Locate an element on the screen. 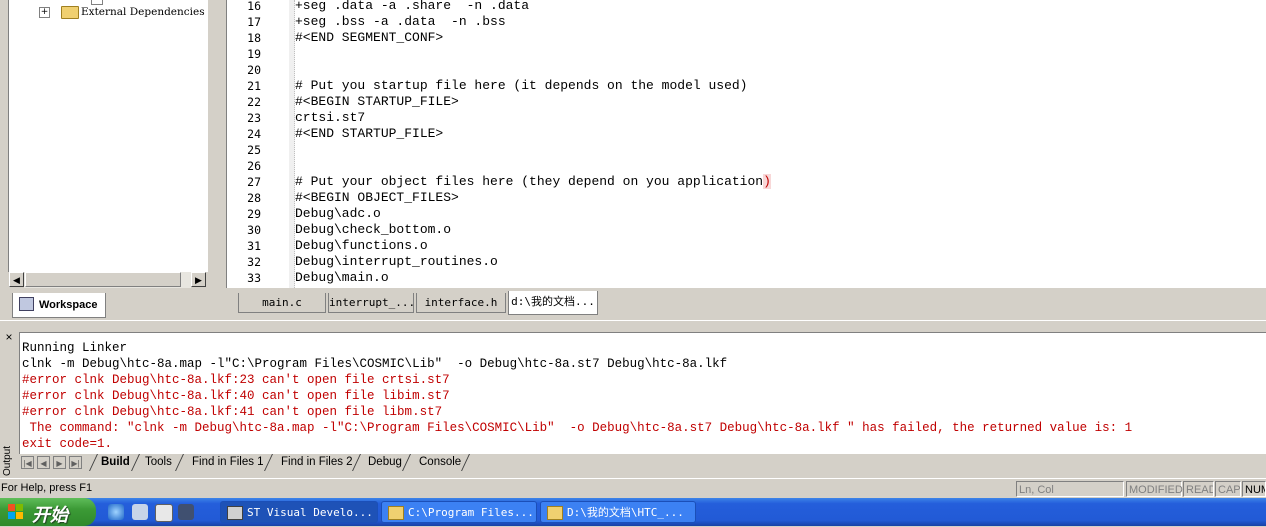  line-number: 29 is located at coordinates (254, 214).